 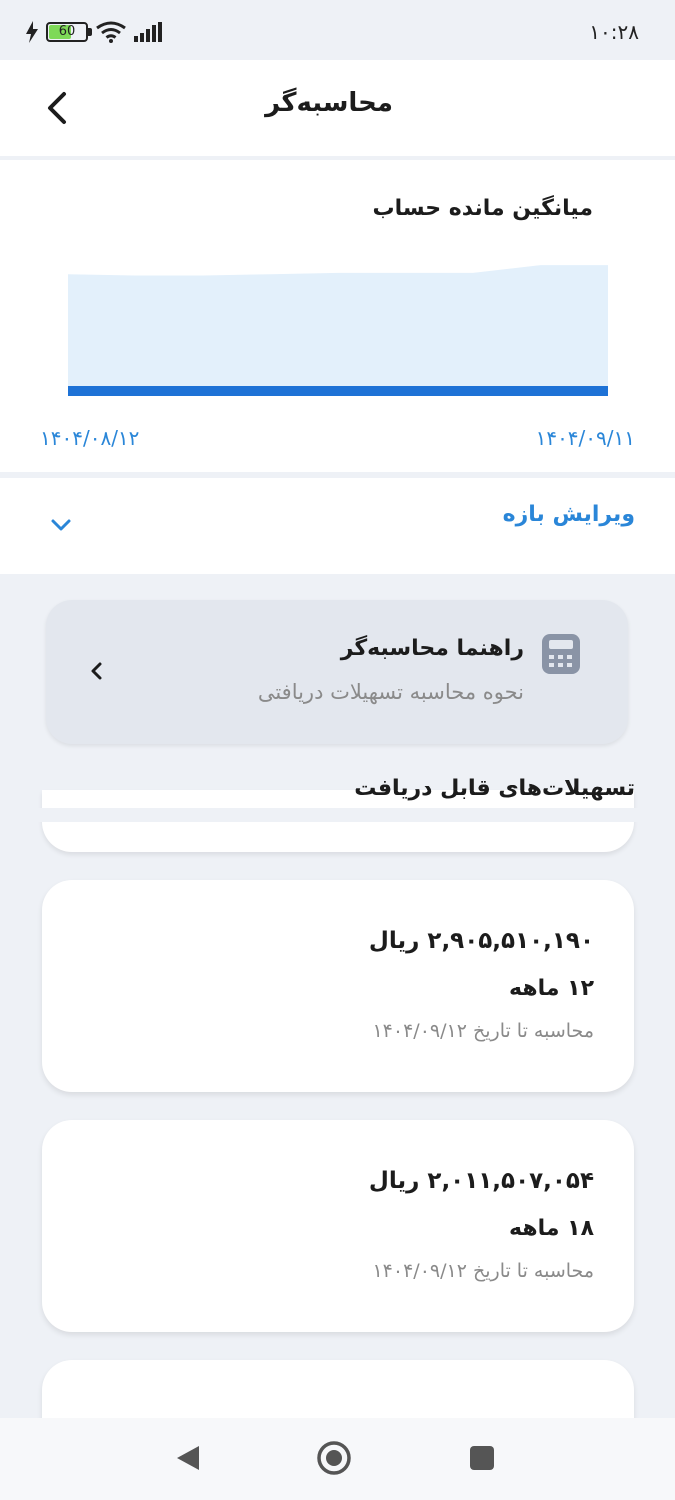 I want to click on edit-range-button: ویرایش بازه, so click(x=337, y=526).